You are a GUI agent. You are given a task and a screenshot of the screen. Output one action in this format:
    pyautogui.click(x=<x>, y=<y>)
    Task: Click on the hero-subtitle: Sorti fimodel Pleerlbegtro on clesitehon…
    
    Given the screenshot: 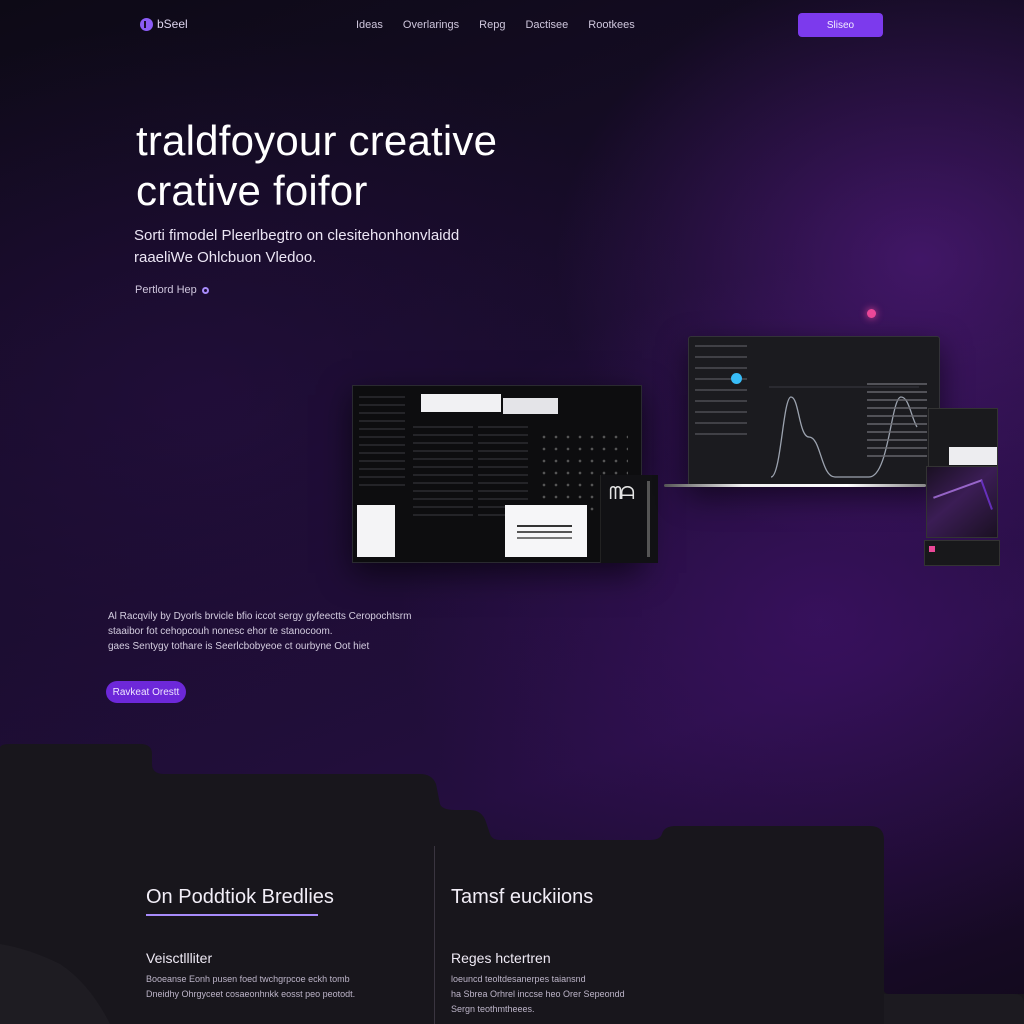 What is the action you would take?
    pyautogui.click(x=344, y=247)
    